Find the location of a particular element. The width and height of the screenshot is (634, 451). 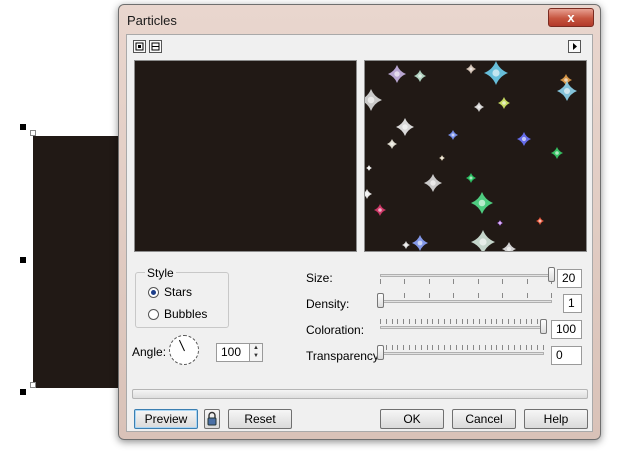

density-slider-ticks is located at coordinates (466, 296).